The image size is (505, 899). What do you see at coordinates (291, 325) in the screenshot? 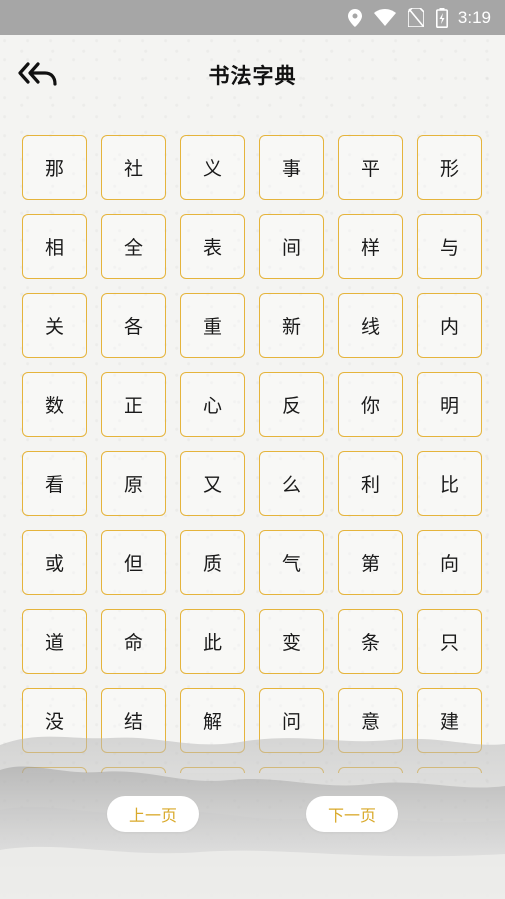
I see `character-cell: 新` at bounding box center [291, 325].